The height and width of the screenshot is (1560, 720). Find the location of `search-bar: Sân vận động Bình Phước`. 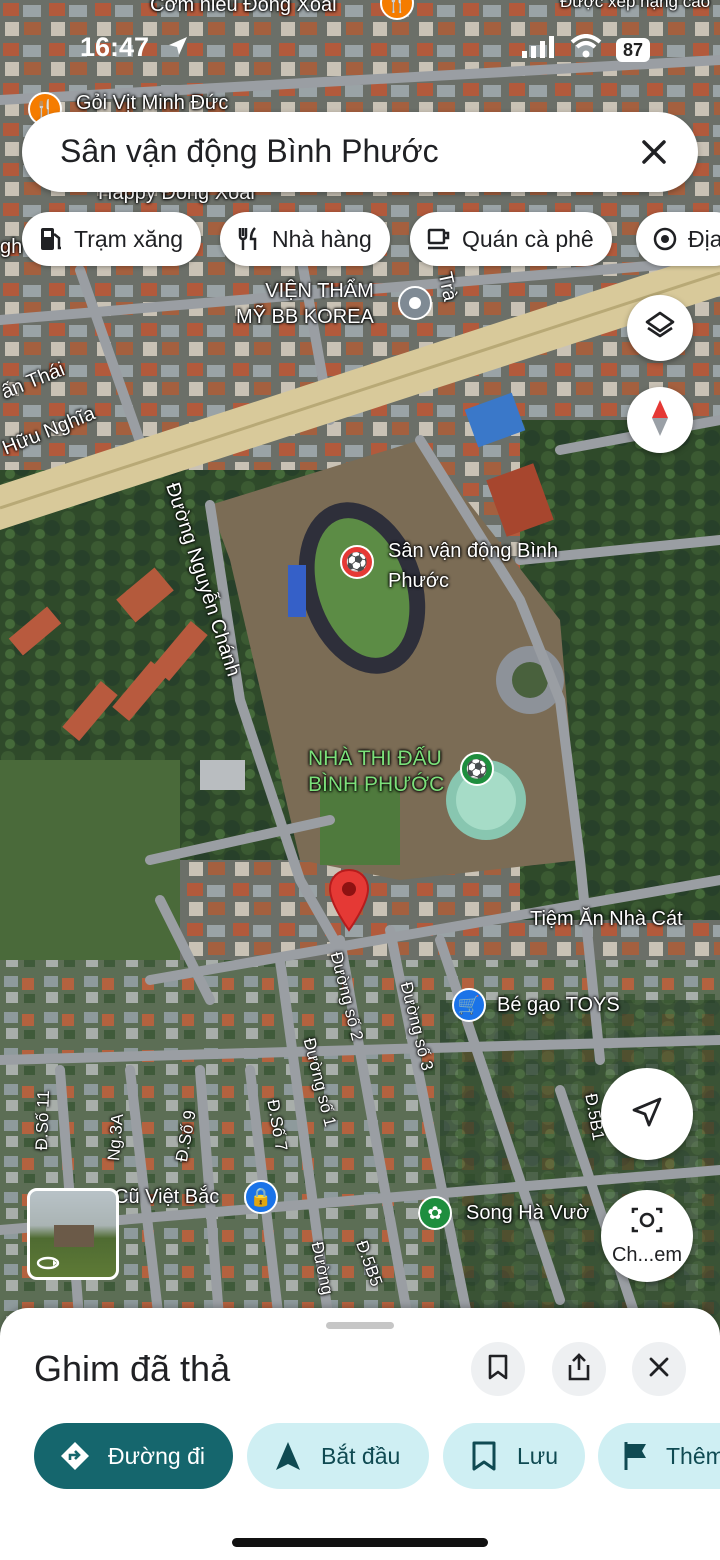

search-bar: Sân vận động Bình Phước is located at coordinates (360, 152).